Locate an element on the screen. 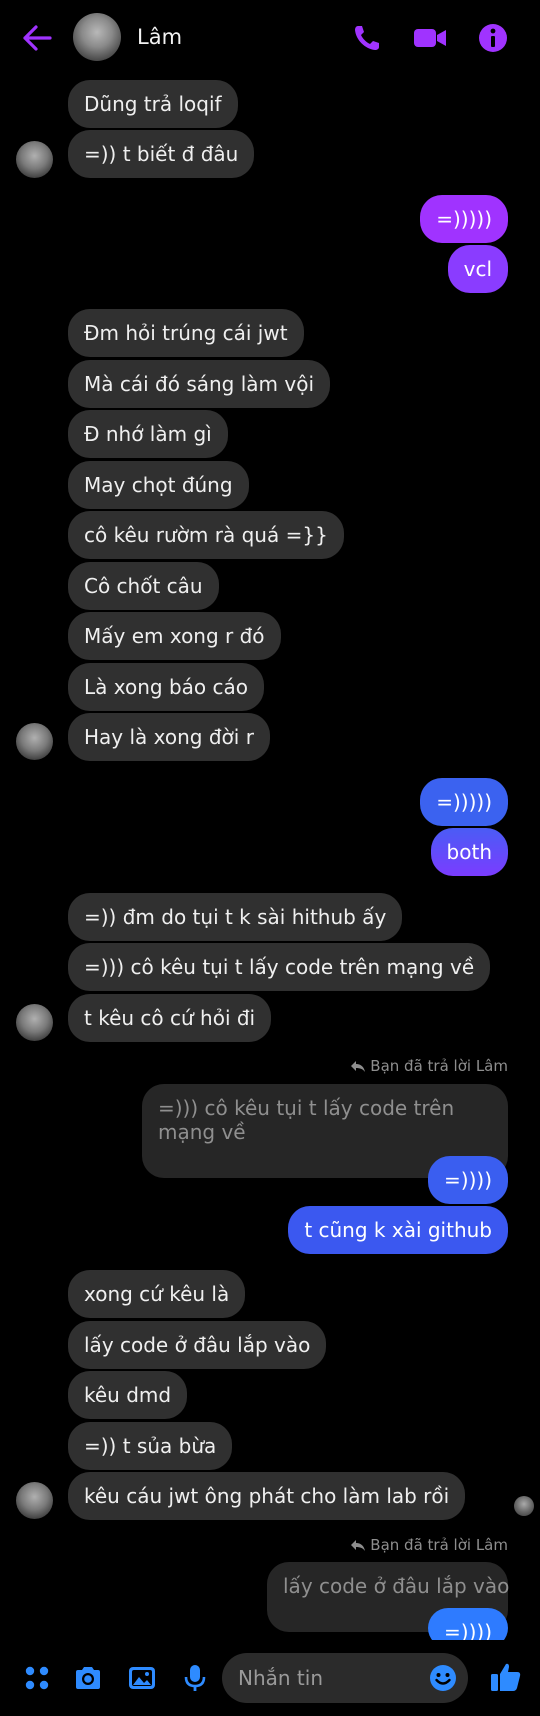 Image resolution: width=540 pixels, height=1716 pixels. camera-icon is located at coordinates (88, 1678).